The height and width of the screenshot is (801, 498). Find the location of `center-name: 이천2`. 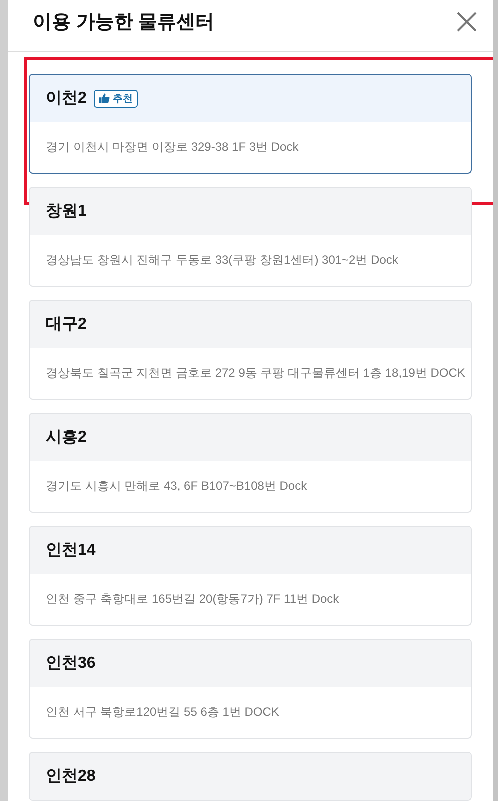

center-name: 이천2 is located at coordinates (66, 99).